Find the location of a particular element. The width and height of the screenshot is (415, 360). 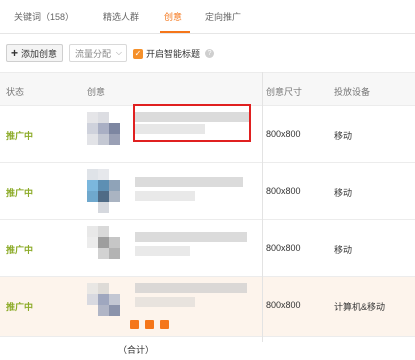

tab-targeting: 定向推广 is located at coordinates (223, 16).